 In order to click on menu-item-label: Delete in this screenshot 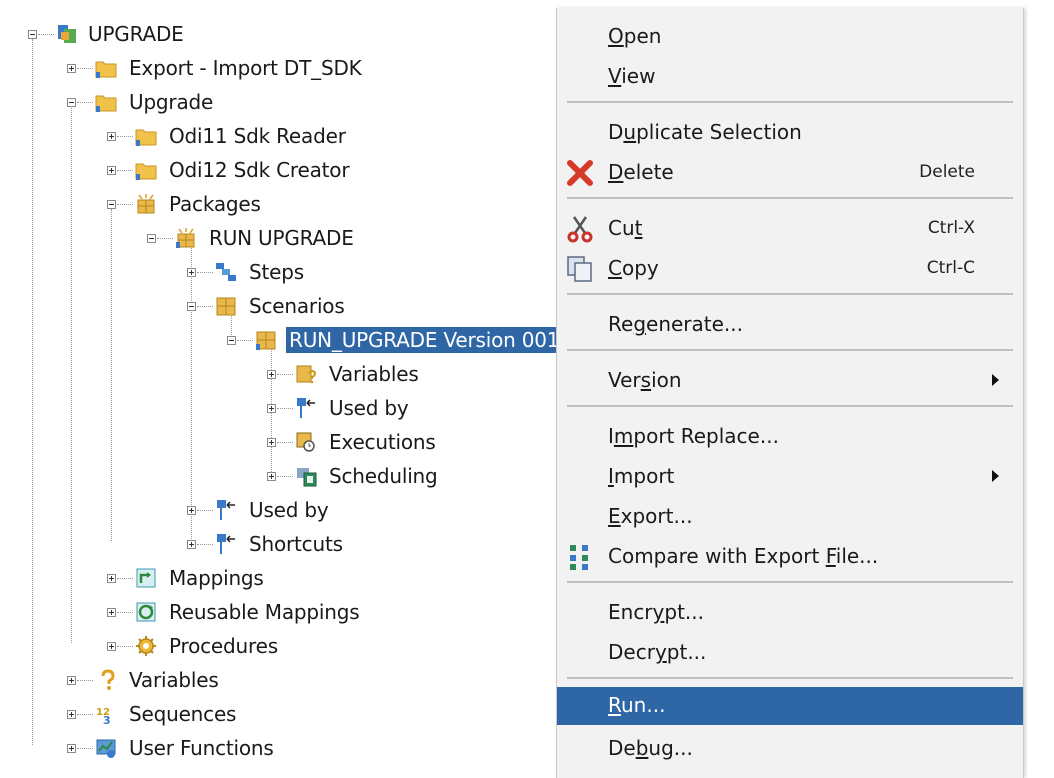, I will do `click(641, 172)`.